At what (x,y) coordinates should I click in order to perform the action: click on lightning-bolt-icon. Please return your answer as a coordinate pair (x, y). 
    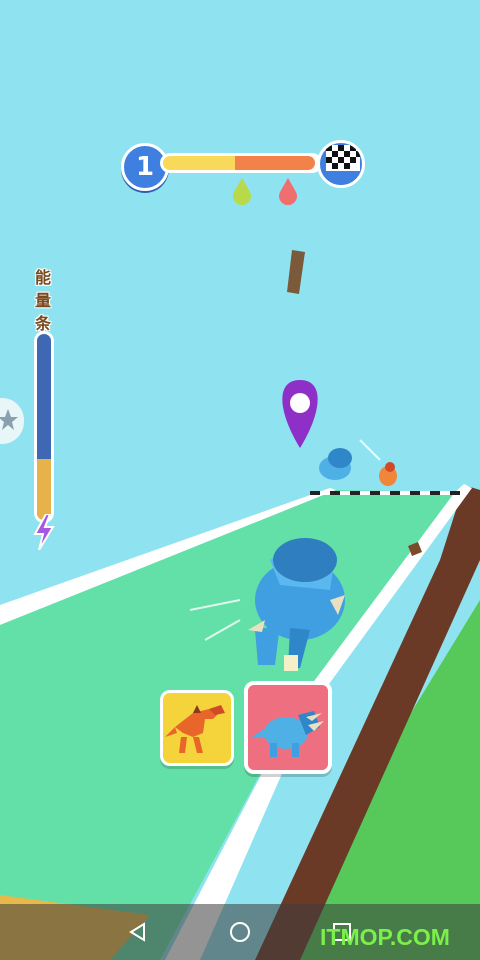
    Looking at the image, I should click on (44, 532).